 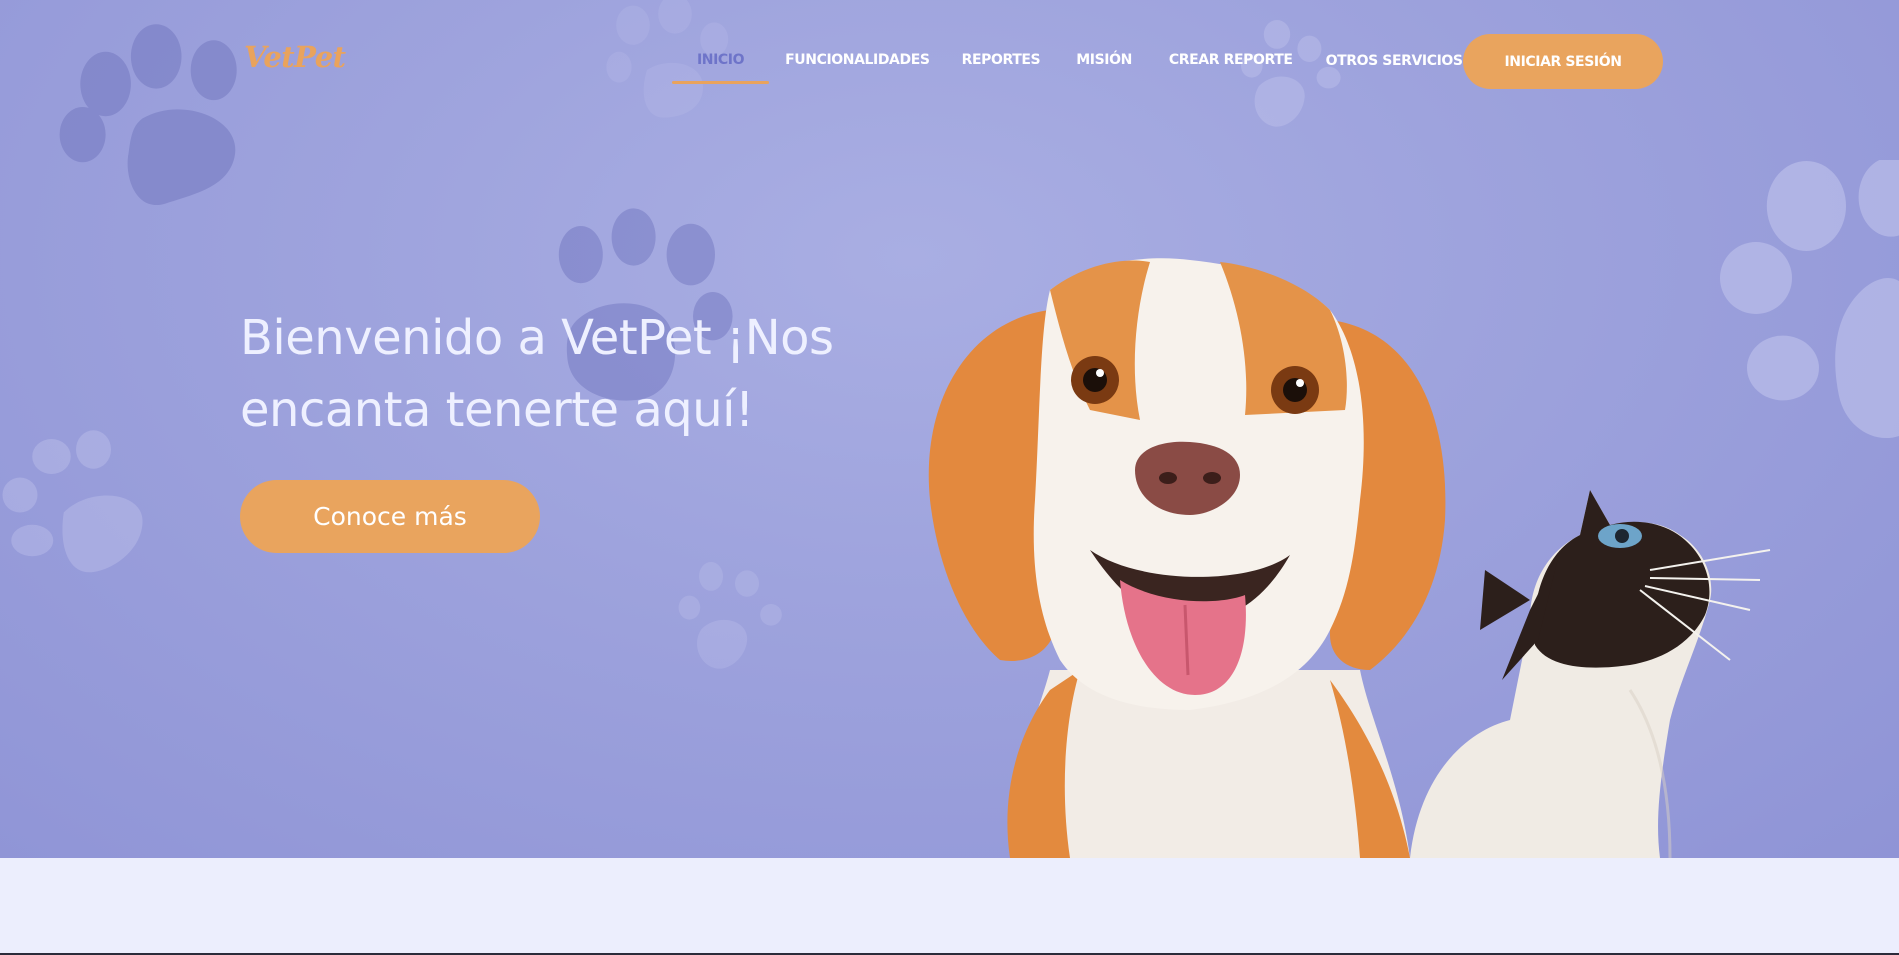 I want to click on nav-item-label: MISIÓN, so click(x=1104, y=60).